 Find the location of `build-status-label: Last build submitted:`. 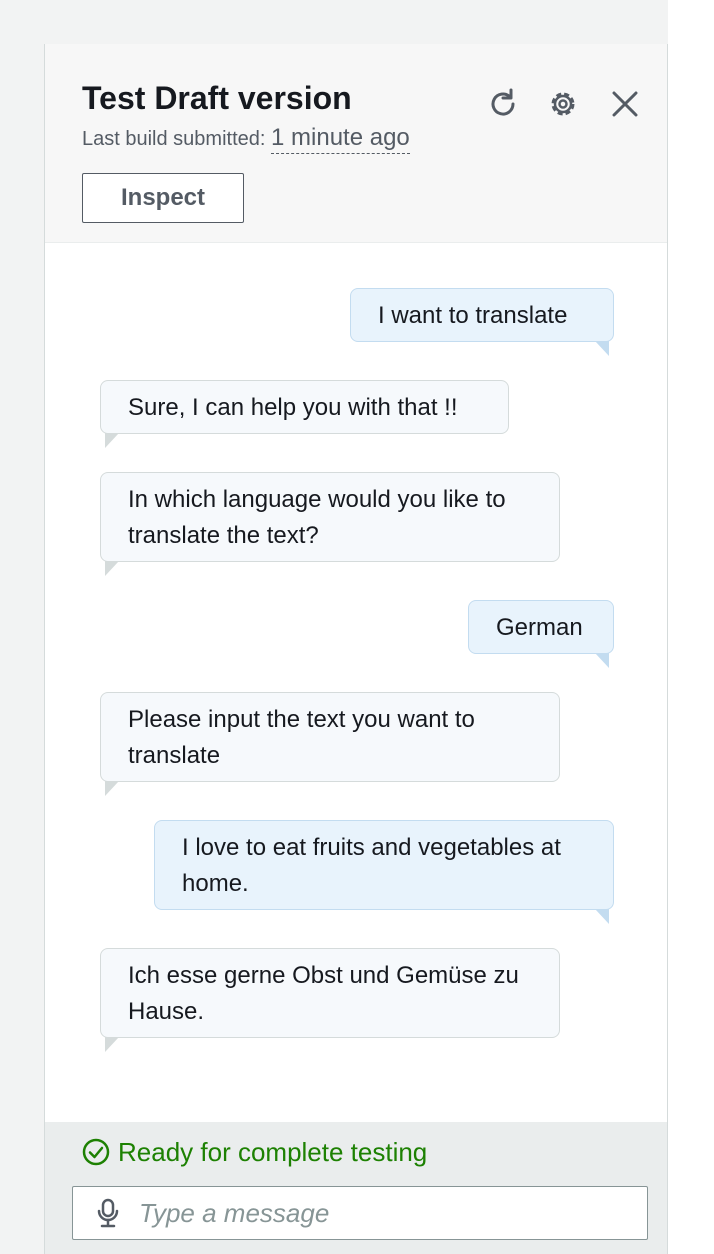

build-status-label: Last build submitted: is located at coordinates (174, 139).